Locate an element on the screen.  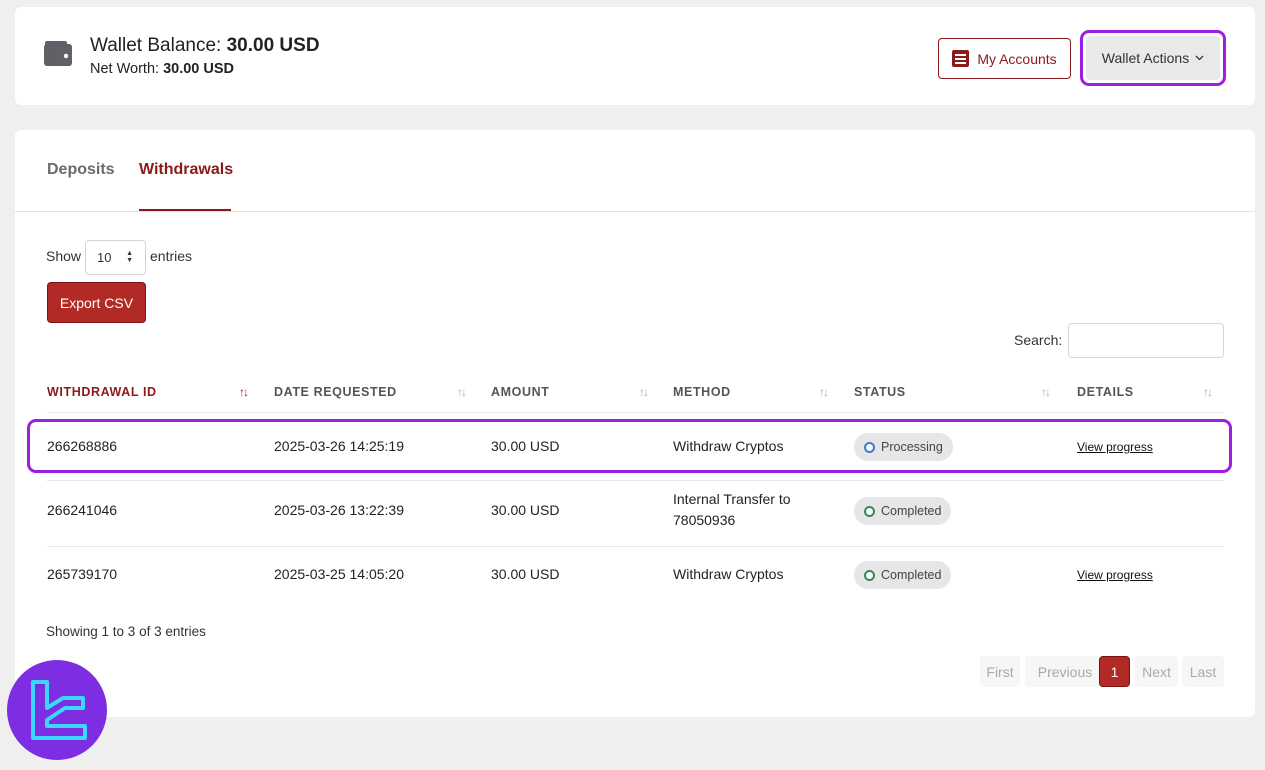
column-header-amount: AMOUNT is located at coordinates (520, 392).